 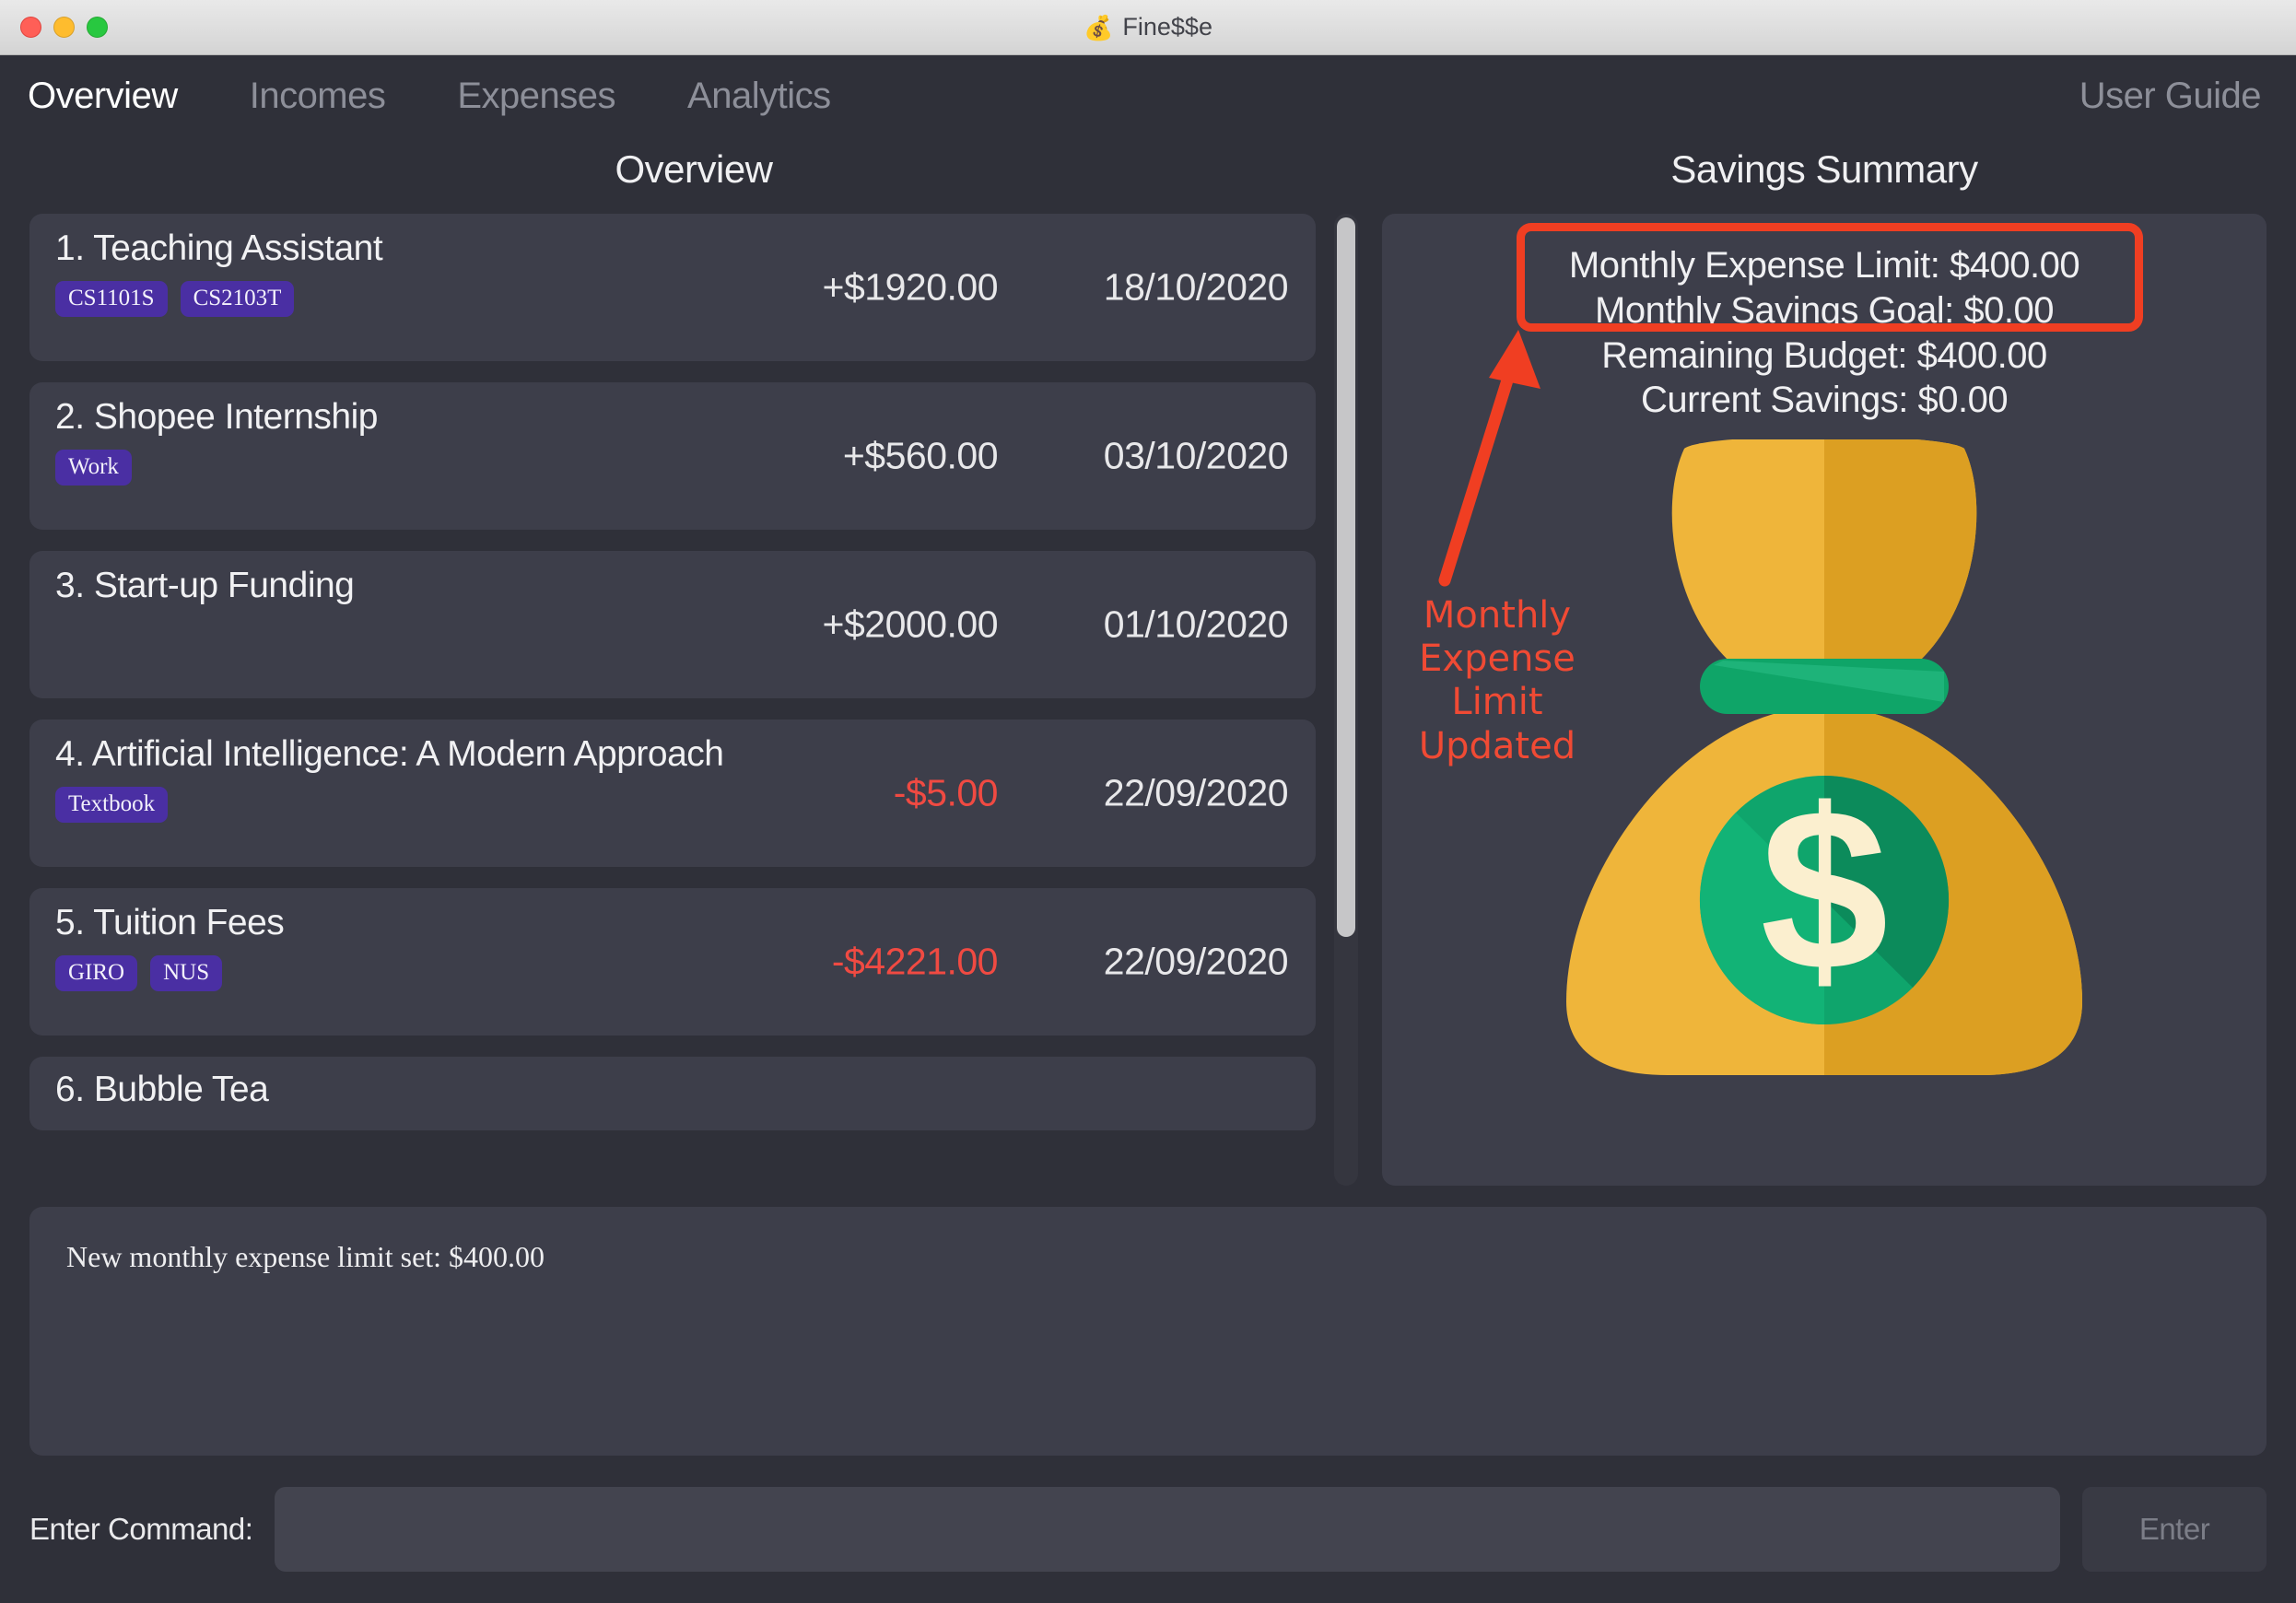 I want to click on transaction-amount: +$2000.00, so click(x=910, y=624).